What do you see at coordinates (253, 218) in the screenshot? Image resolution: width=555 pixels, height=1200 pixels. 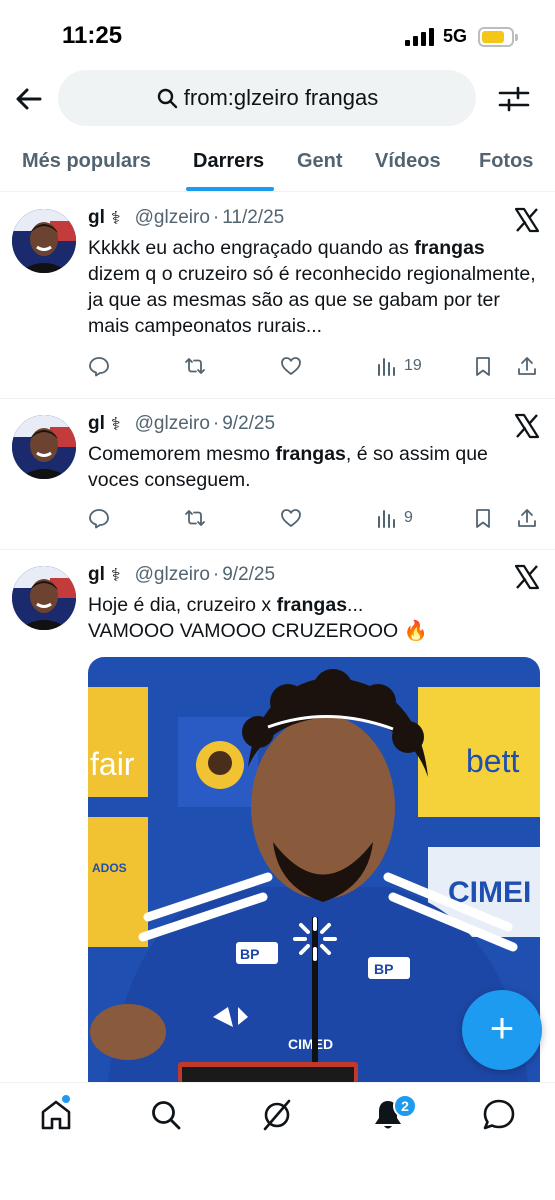 I see `tweet-date: 11/2/25` at bounding box center [253, 218].